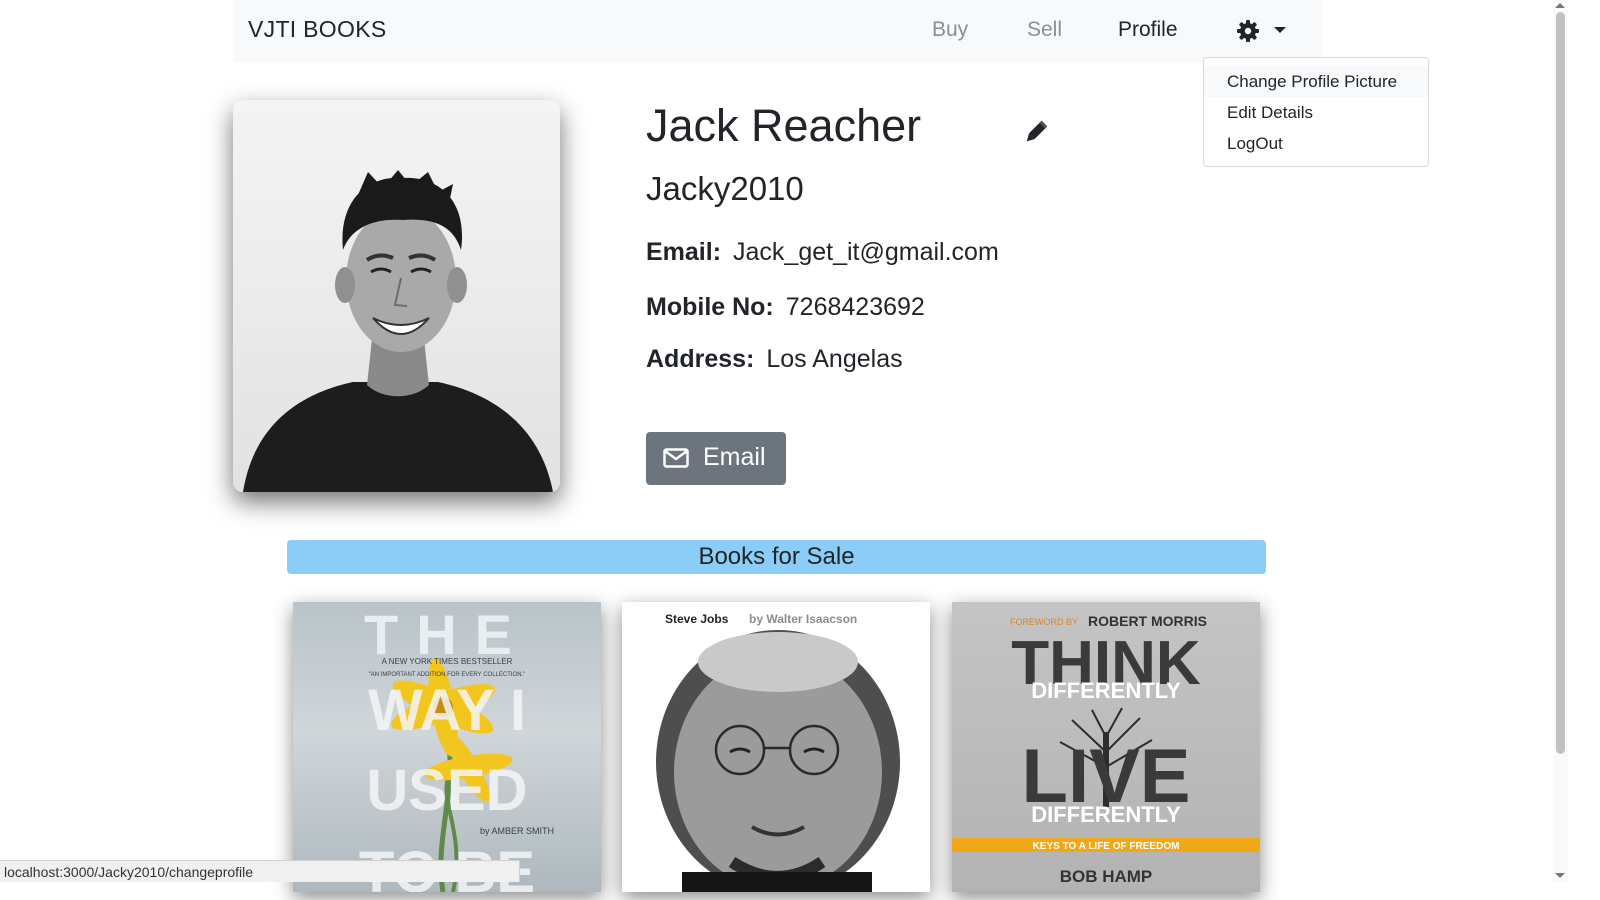 This screenshot has height=900, width=1600. I want to click on mobile-row: Mobile No: 7268423692, so click(785, 307).